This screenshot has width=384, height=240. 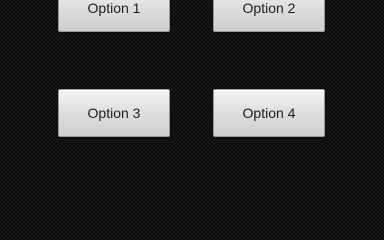 I want to click on option-2-button: Option 2, so click(x=269, y=16).